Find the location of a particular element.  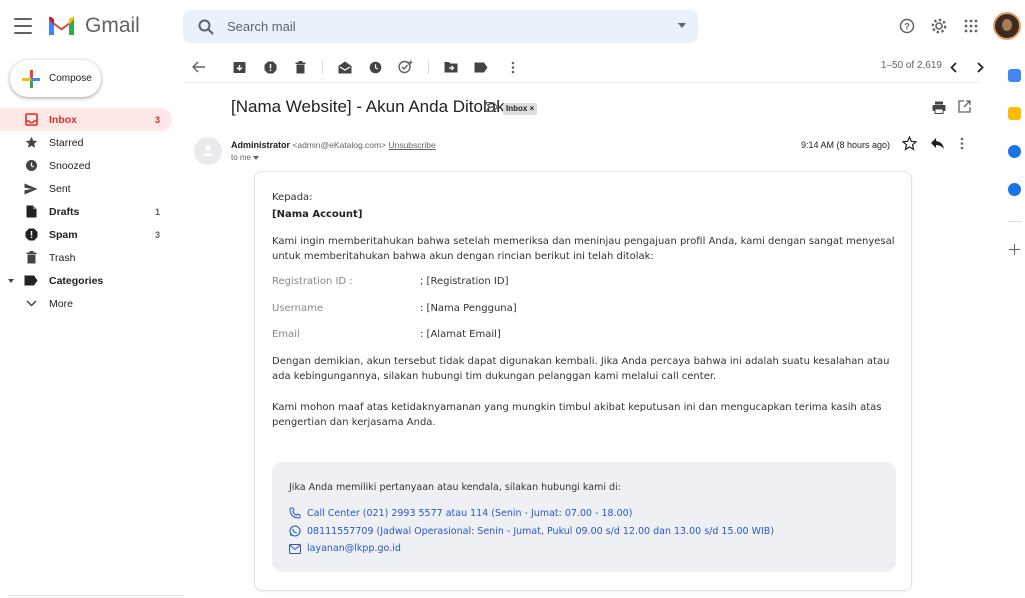

spam-icon is located at coordinates (31, 235).